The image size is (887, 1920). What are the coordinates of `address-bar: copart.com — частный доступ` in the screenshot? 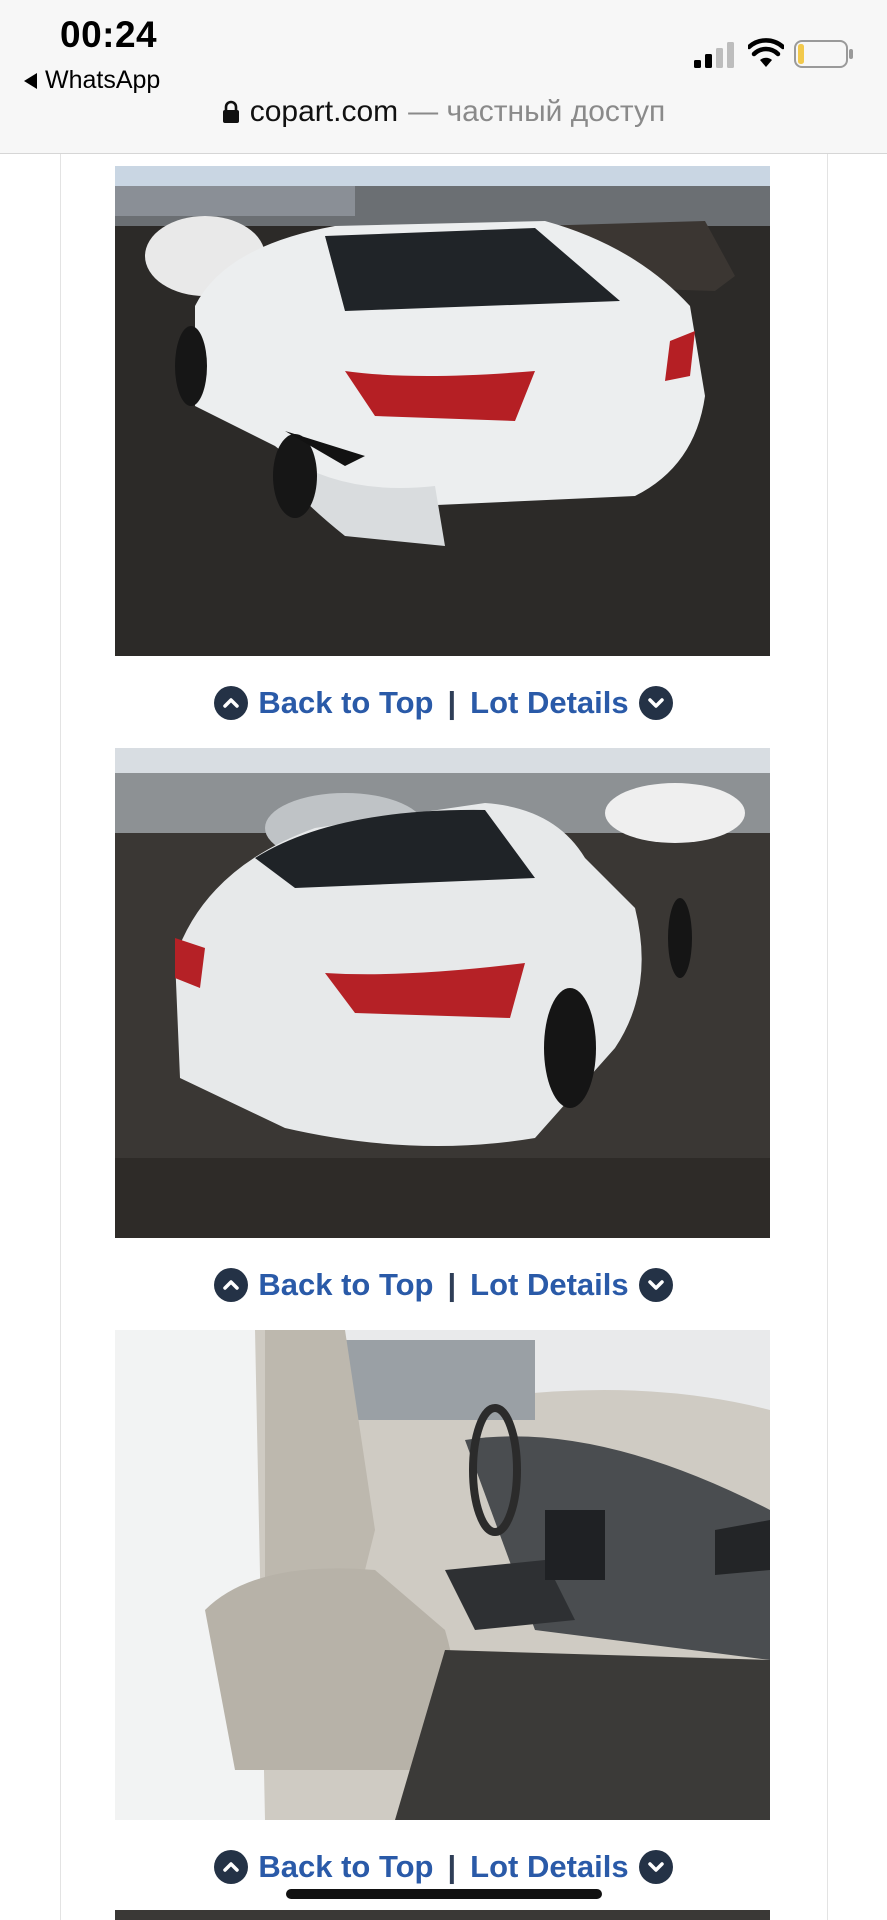 It's located at (443, 112).